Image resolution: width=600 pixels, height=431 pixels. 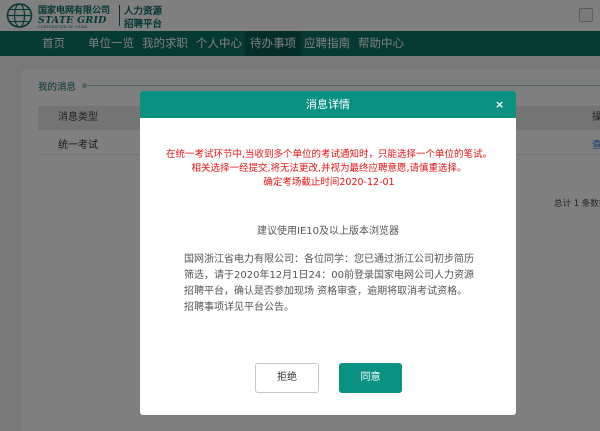 I want to click on warning-line-3: 确定考场截止时间2020-12-01, so click(x=329, y=182).